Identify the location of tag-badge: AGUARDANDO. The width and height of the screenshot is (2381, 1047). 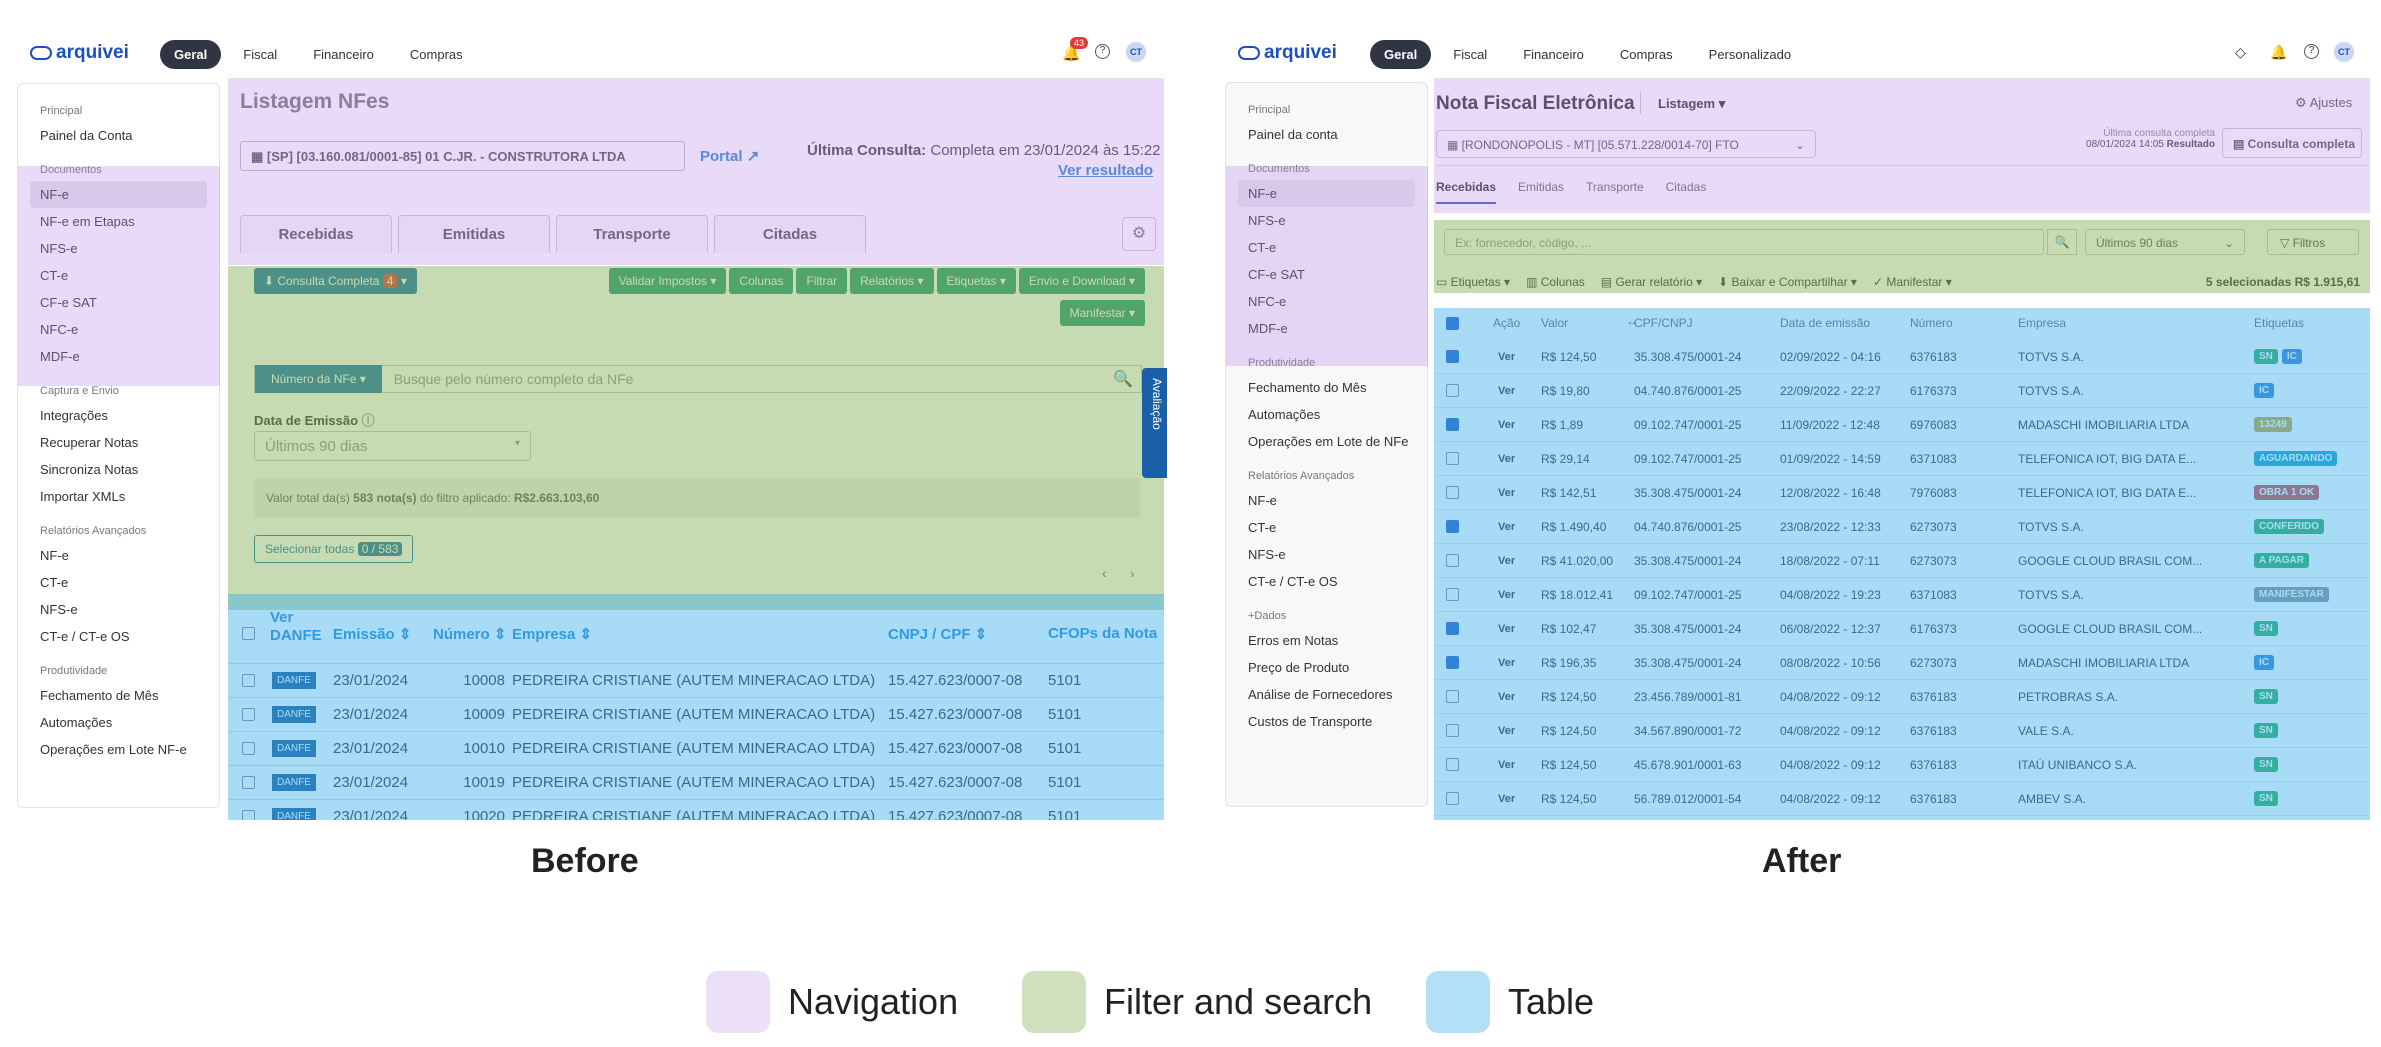
(2296, 458).